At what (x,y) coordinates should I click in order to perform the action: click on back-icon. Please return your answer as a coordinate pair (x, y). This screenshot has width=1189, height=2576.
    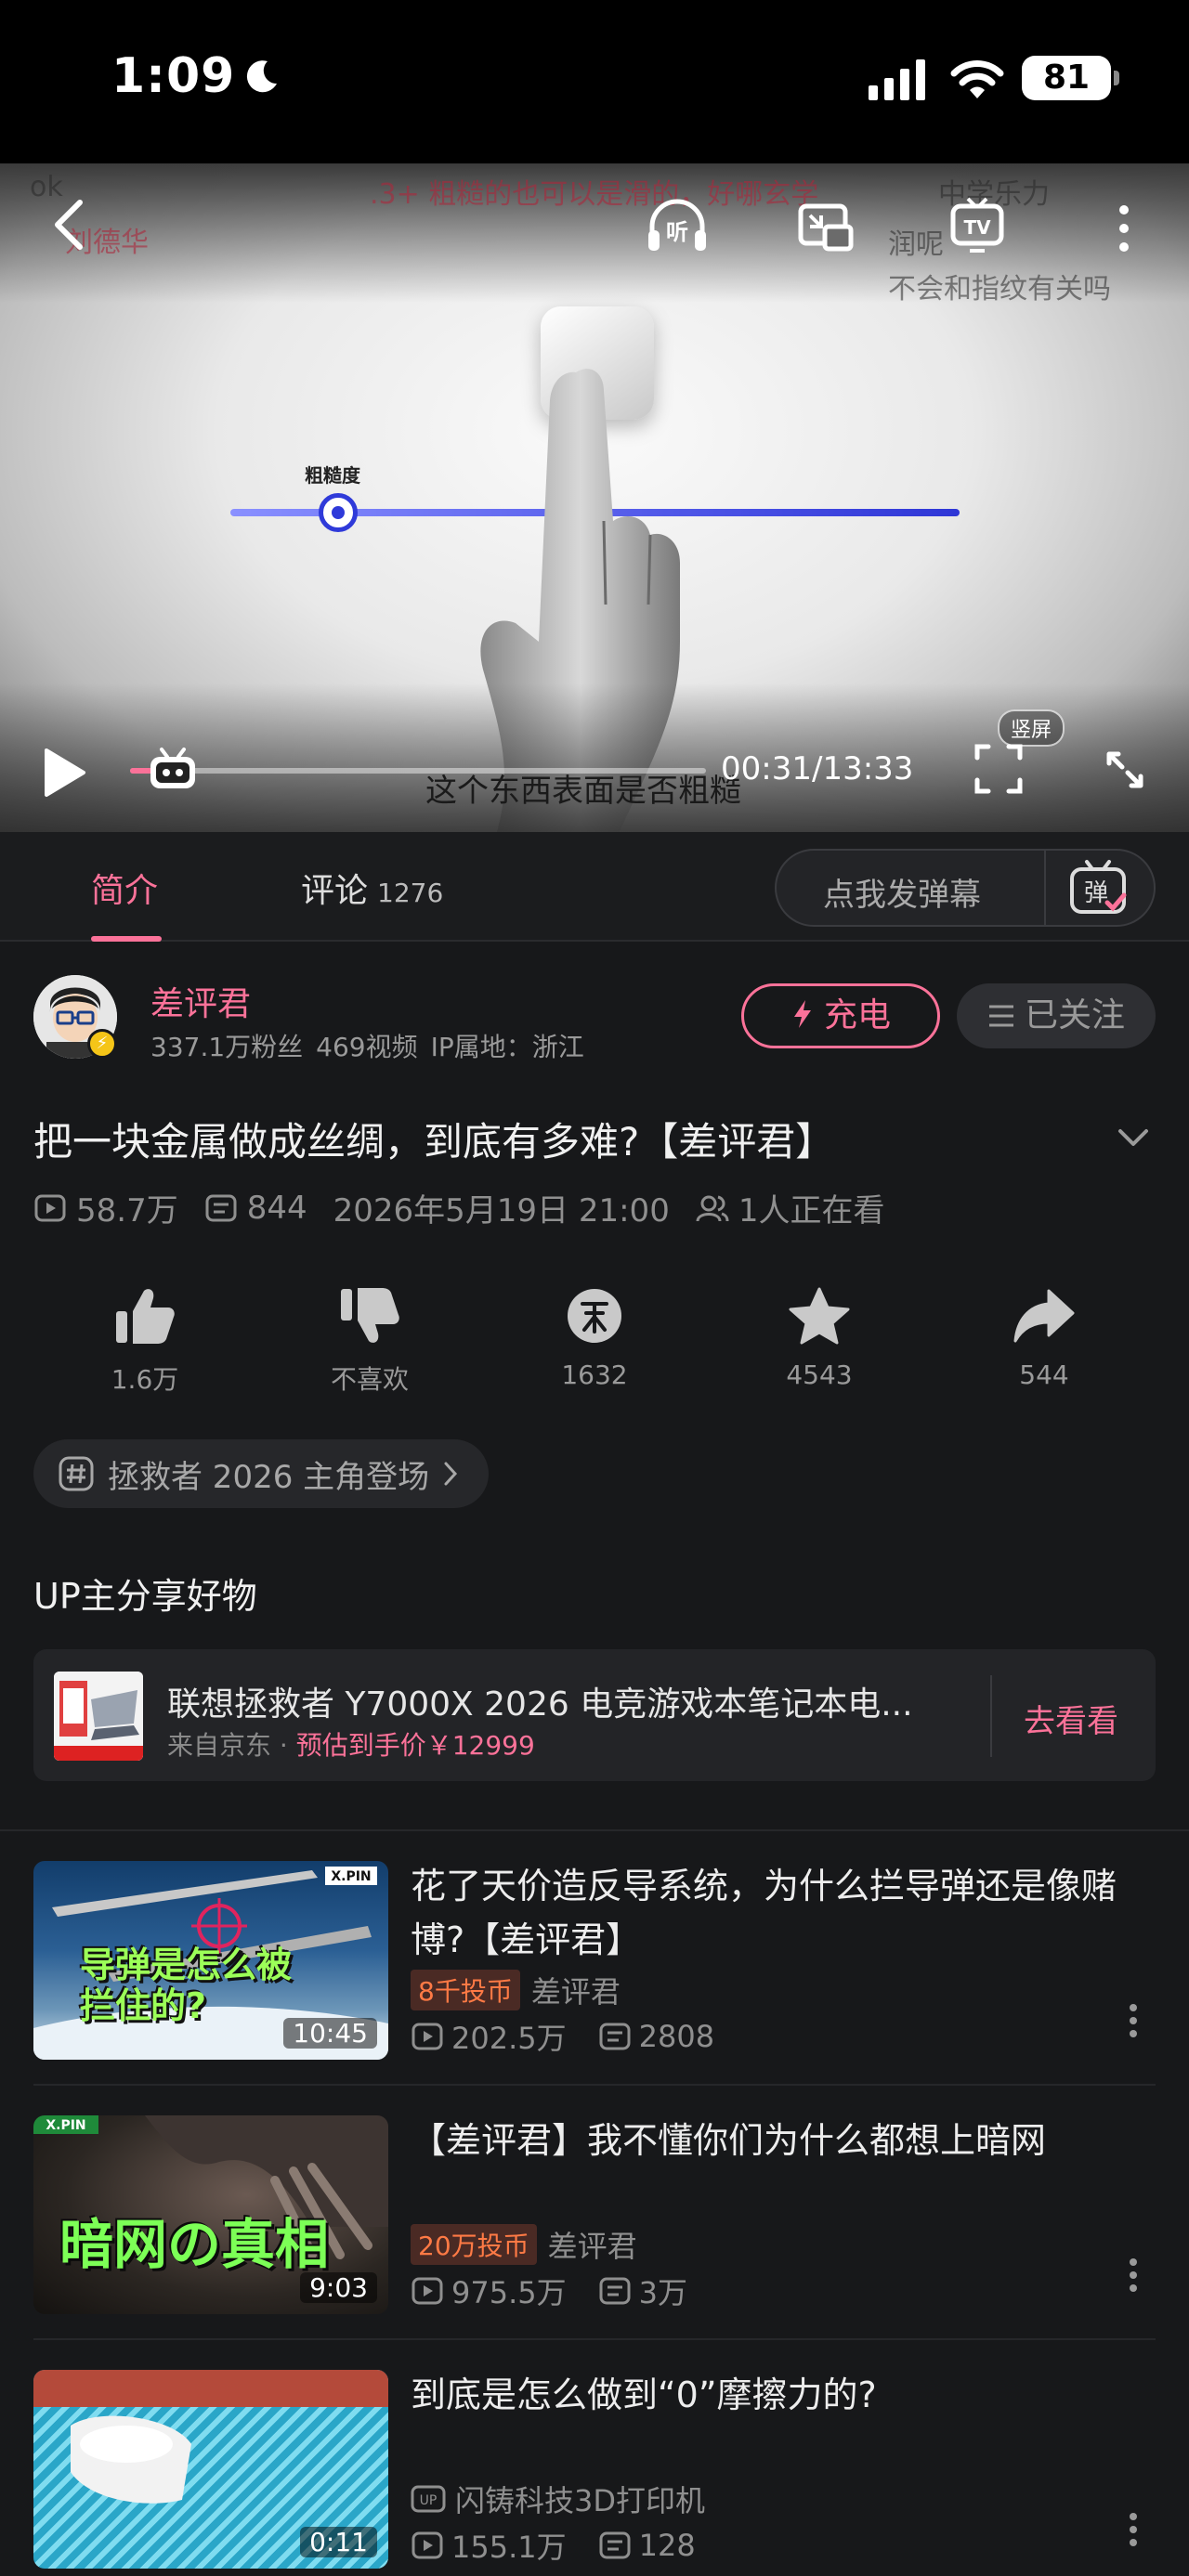
    Looking at the image, I should click on (69, 225).